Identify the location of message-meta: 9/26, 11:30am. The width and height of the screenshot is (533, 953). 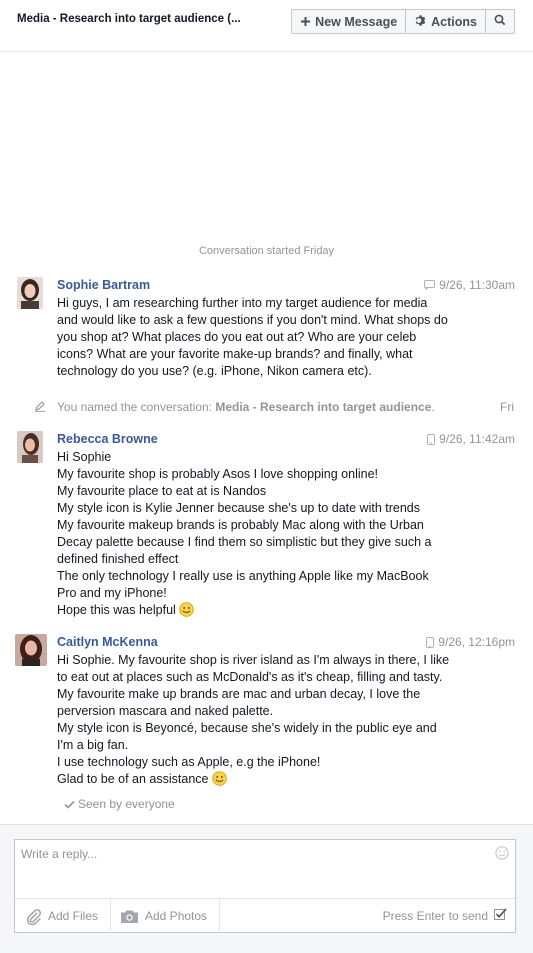
(469, 285).